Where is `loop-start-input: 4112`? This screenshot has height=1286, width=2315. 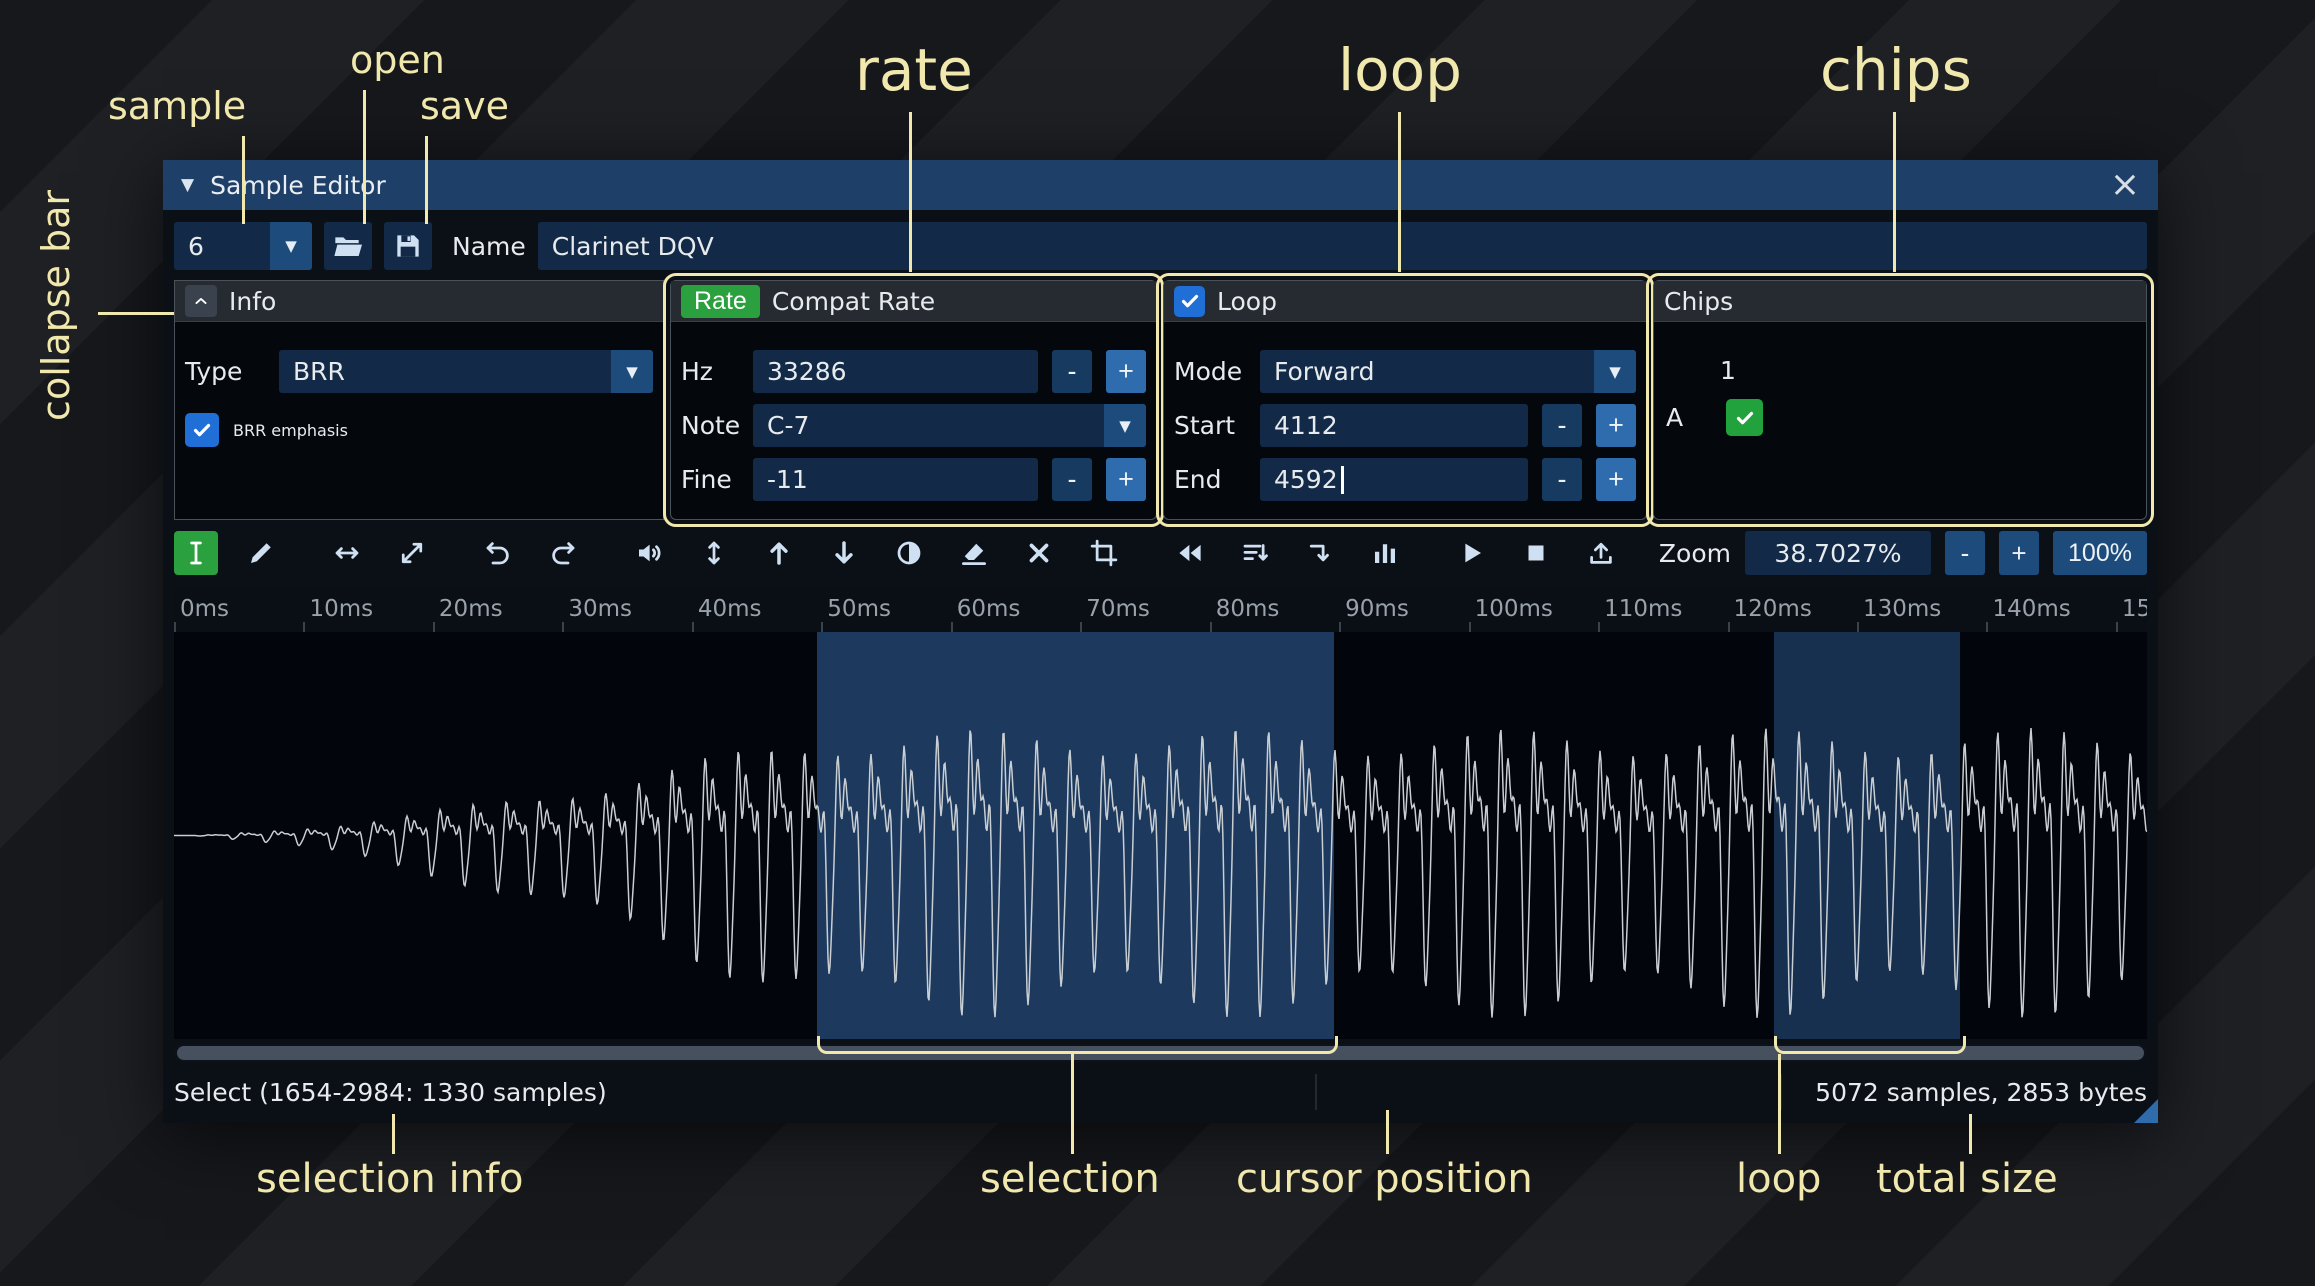
loop-start-input: 4112 is located at coordinates (1394, 425).